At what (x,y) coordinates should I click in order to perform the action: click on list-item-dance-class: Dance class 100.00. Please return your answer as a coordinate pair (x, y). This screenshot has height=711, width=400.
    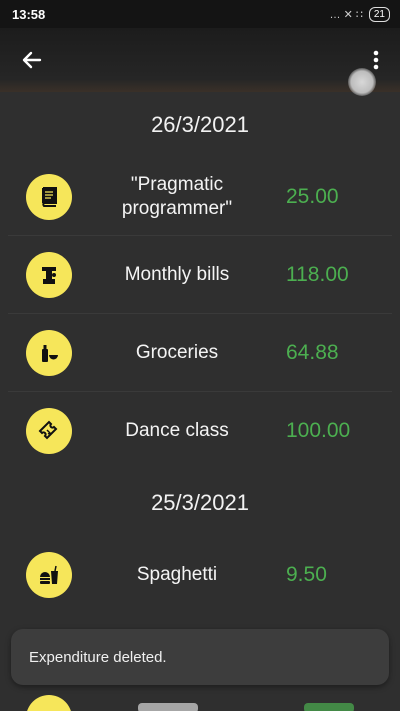
    Looking at the image, I should click on (200, 431).